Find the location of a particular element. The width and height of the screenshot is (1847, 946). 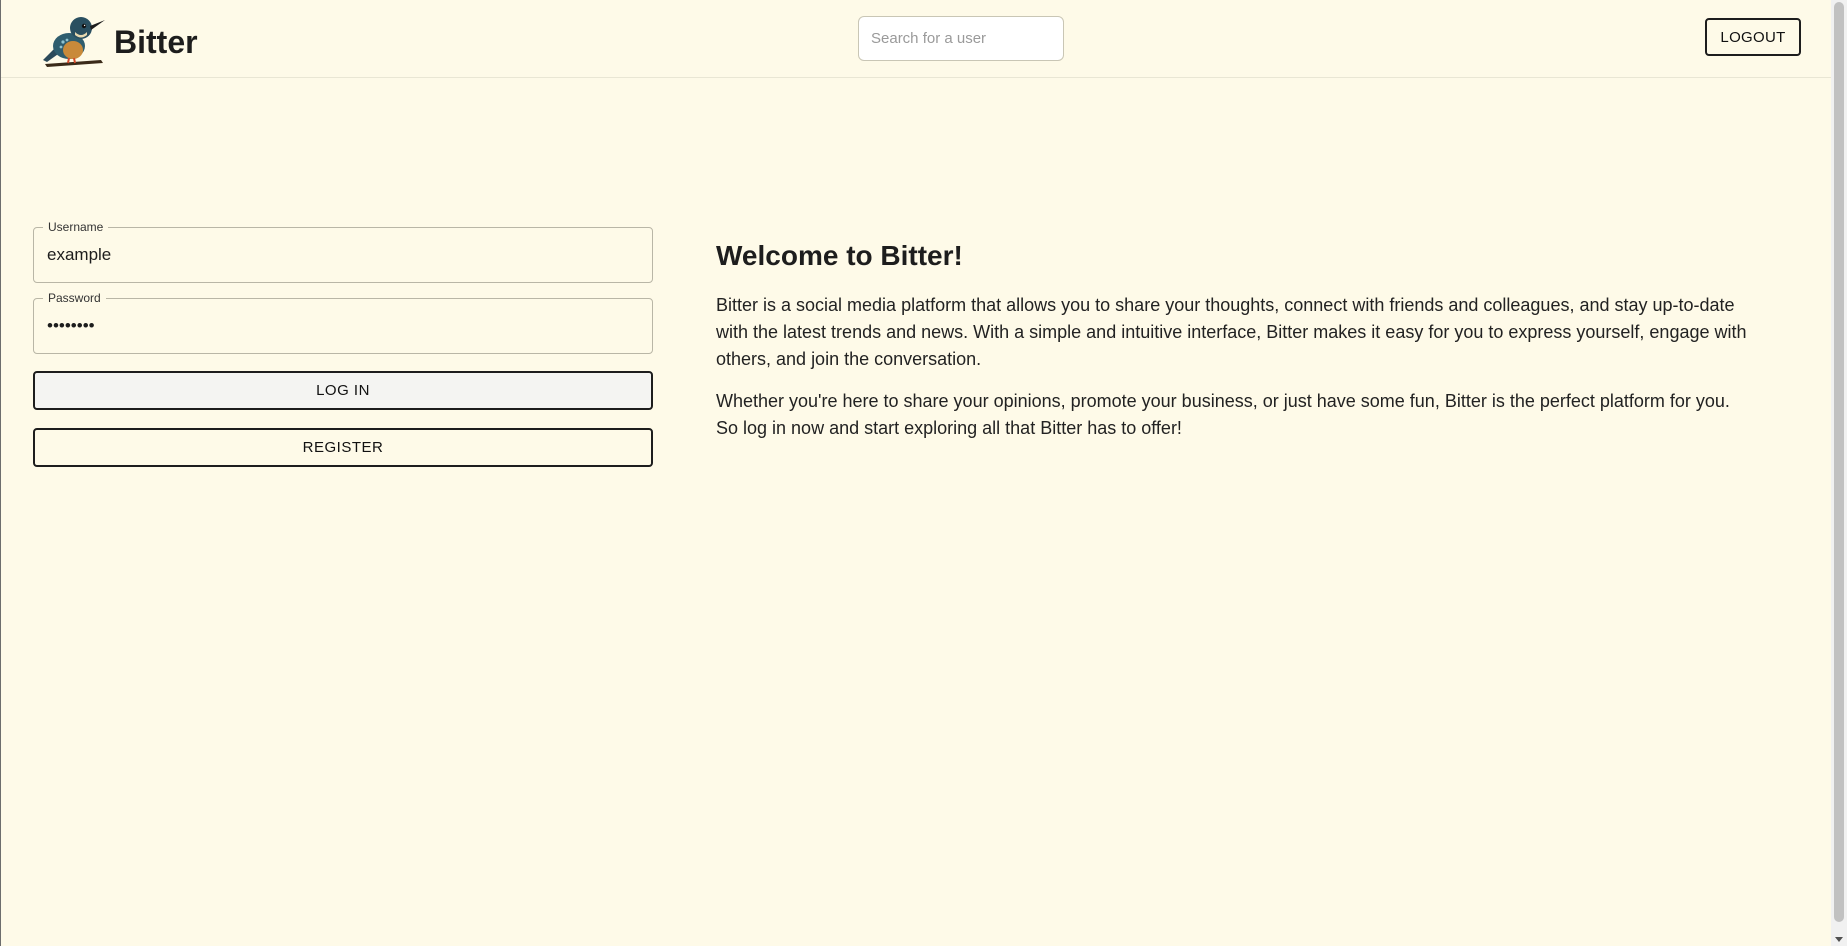

scroll-down-arrow-icon is located at coordinates (1839, 939).